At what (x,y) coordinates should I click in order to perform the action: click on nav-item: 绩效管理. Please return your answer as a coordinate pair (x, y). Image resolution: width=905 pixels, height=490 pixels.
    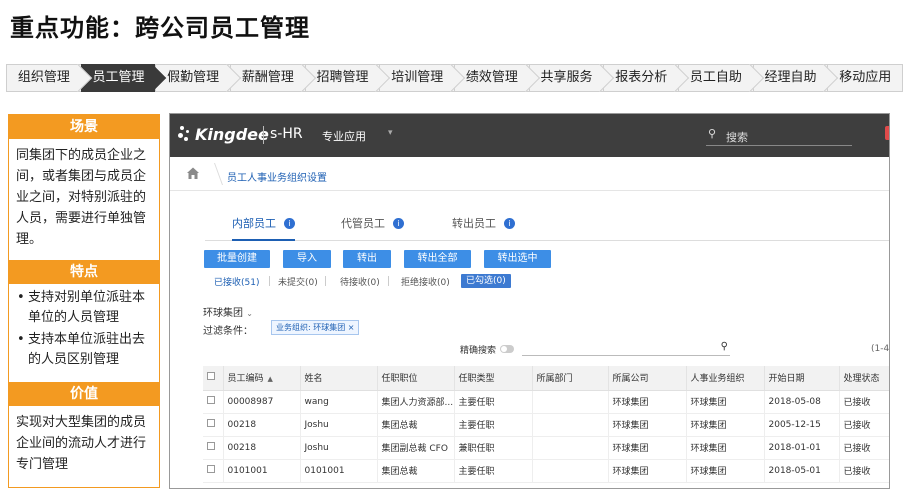
    Looking at the image, I should click on (492, 78).